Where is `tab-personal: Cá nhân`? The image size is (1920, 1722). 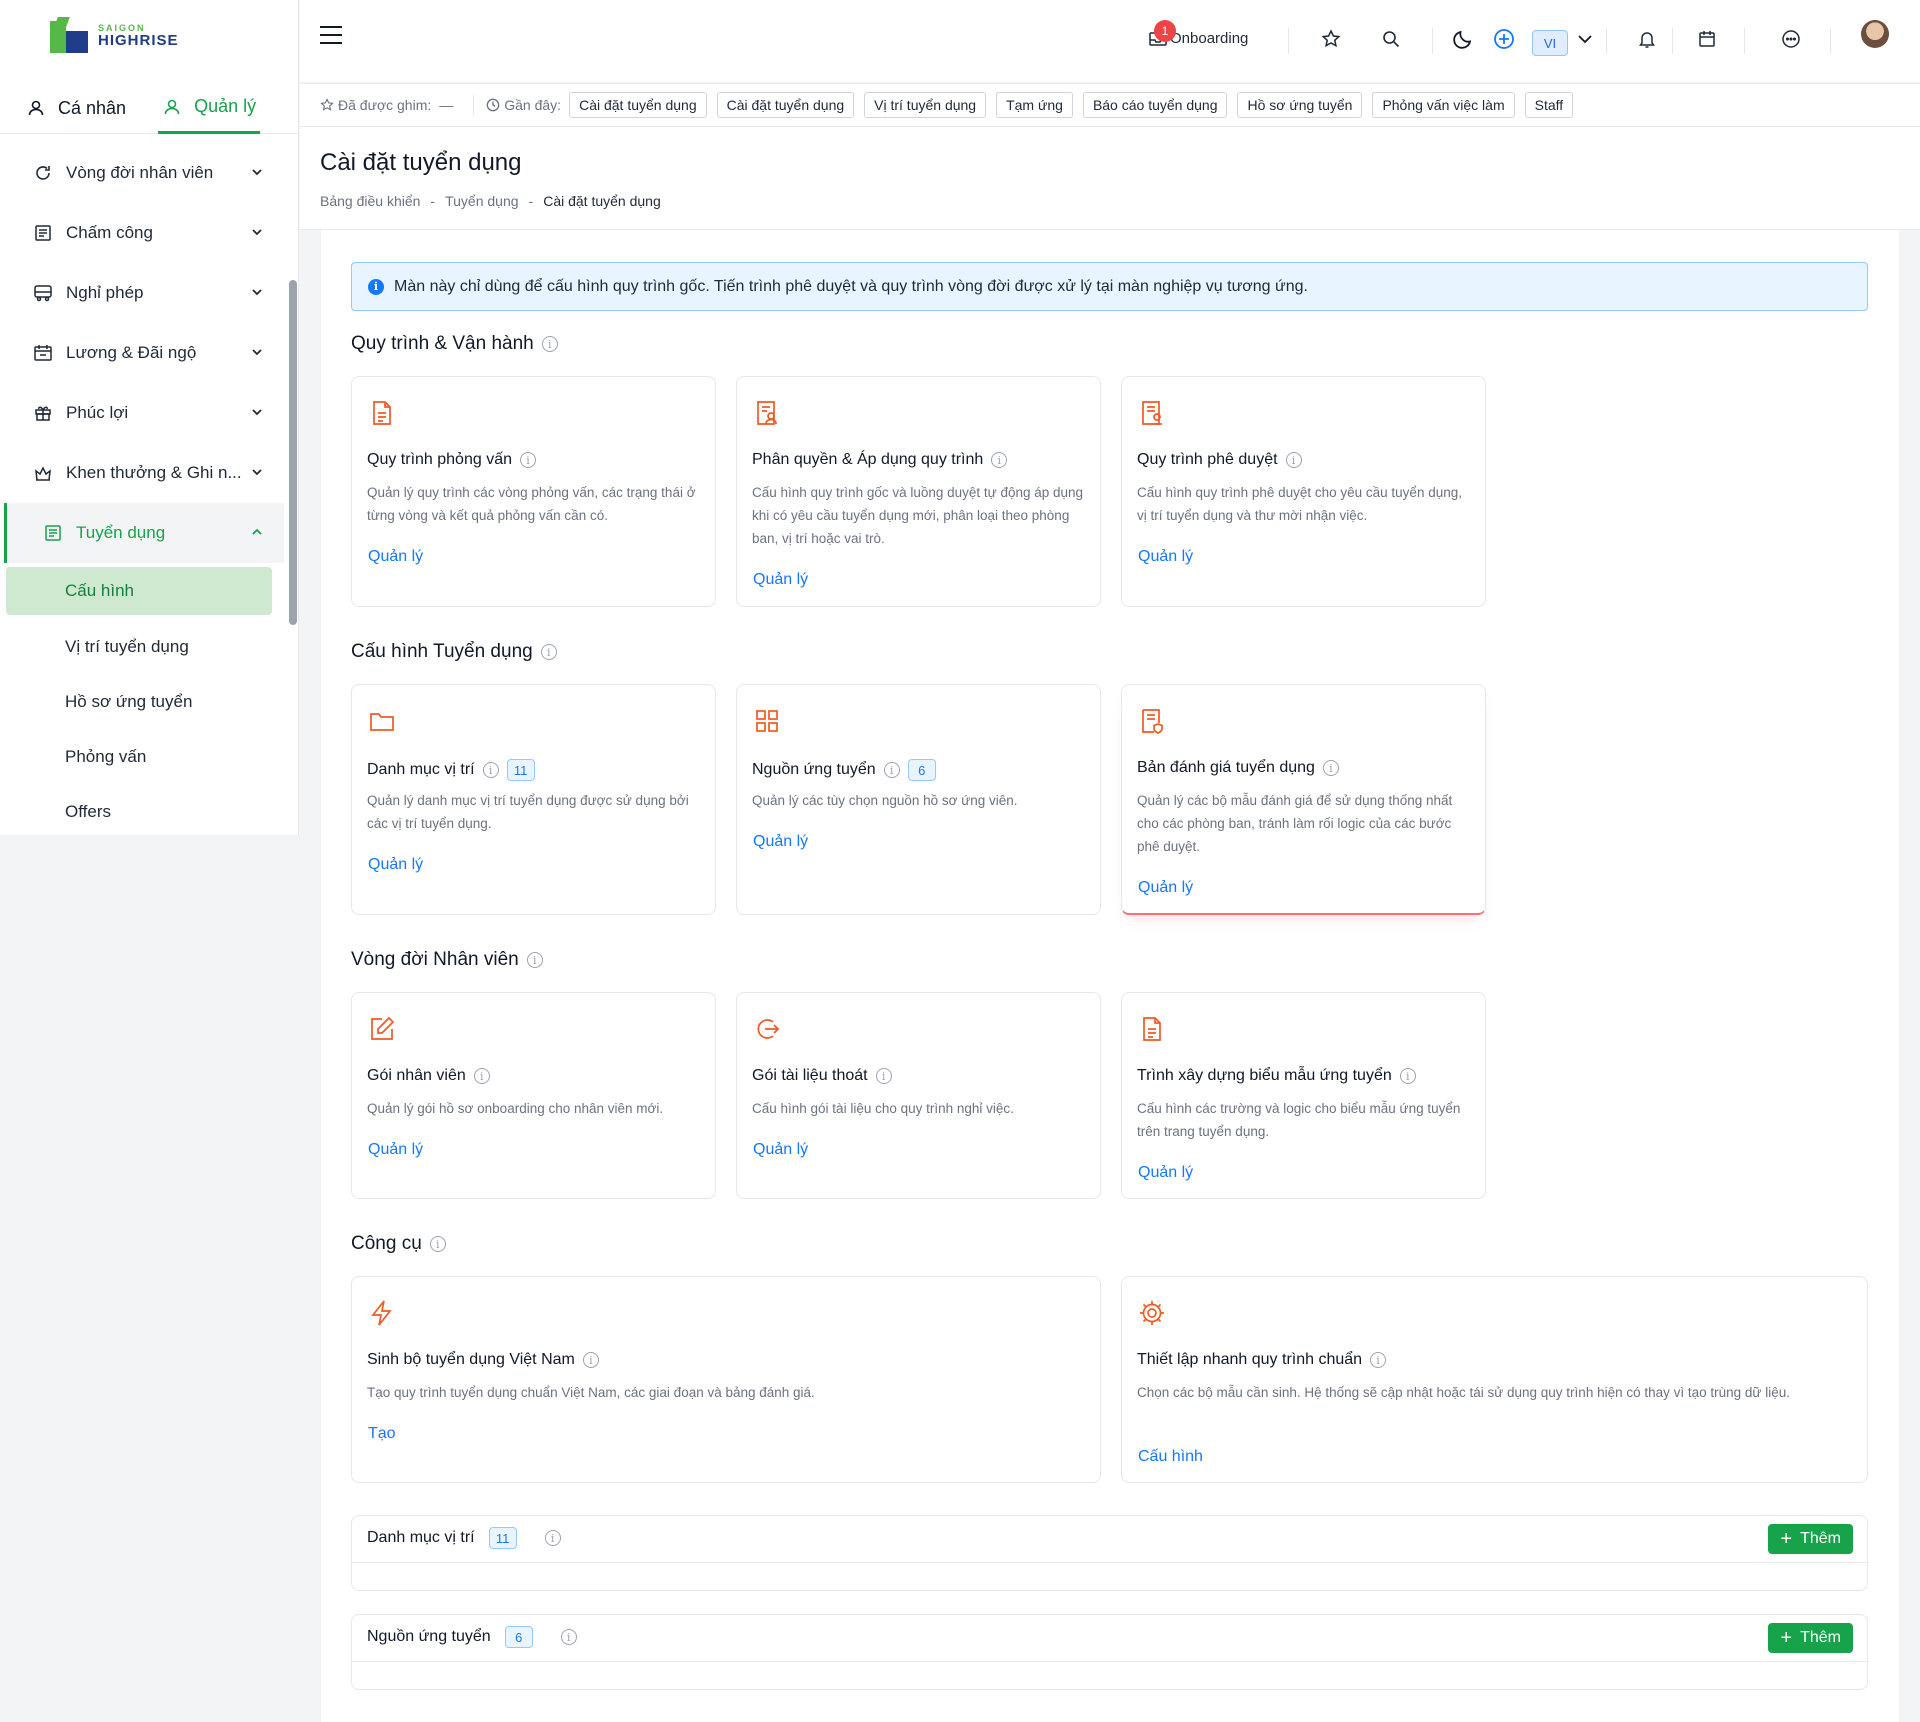
tab-personal: Cá nhân is located at coordinates (76, 108).